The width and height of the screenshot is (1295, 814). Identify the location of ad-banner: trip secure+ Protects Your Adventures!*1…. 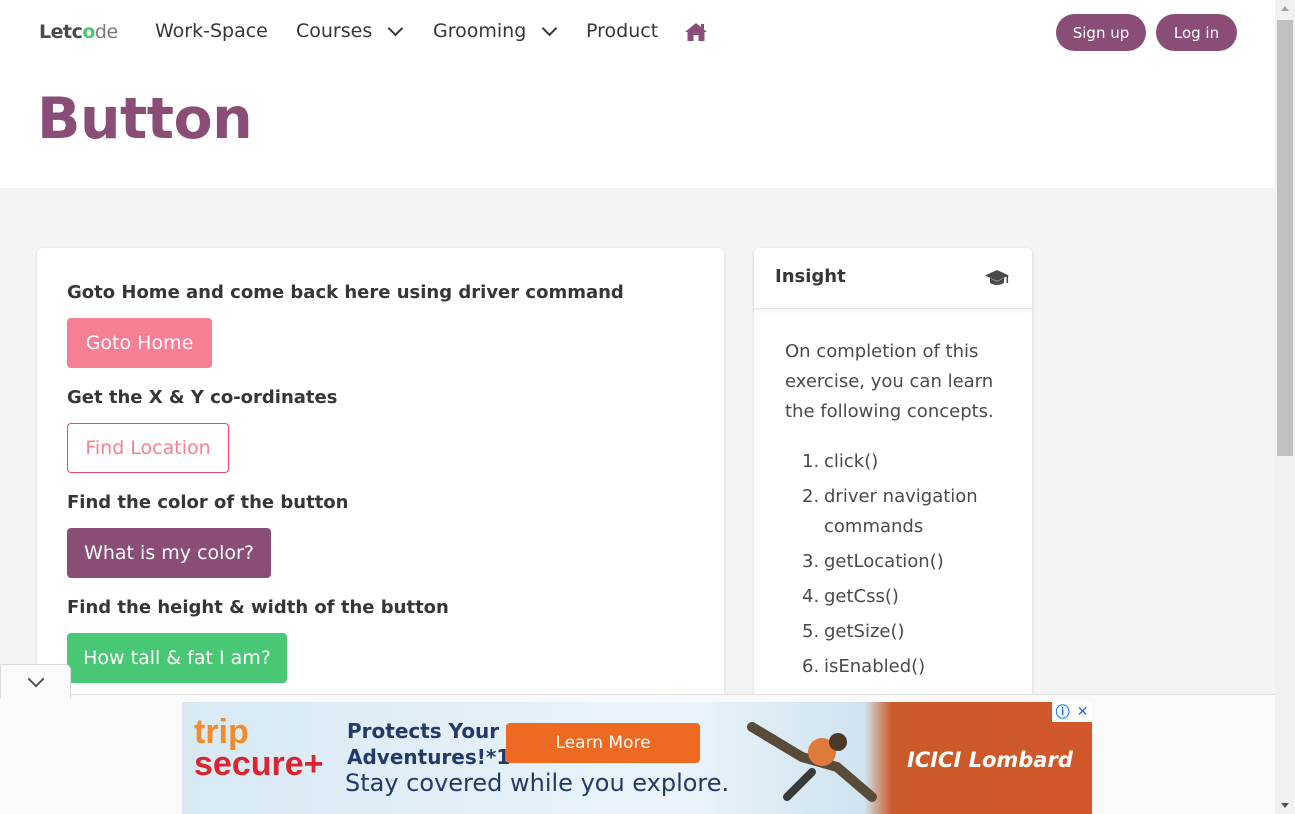
(637, 758).